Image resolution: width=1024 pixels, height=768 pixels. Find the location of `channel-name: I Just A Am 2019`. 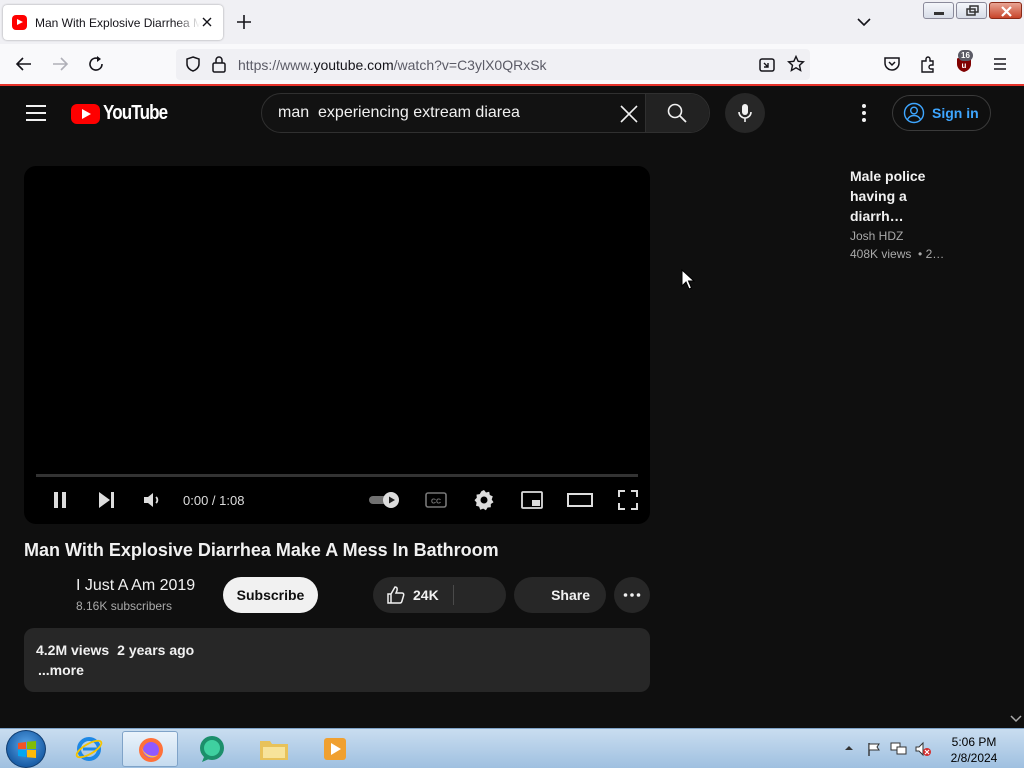

channel-name: I Just A Am 2019 is located at coordinates (135, 586).